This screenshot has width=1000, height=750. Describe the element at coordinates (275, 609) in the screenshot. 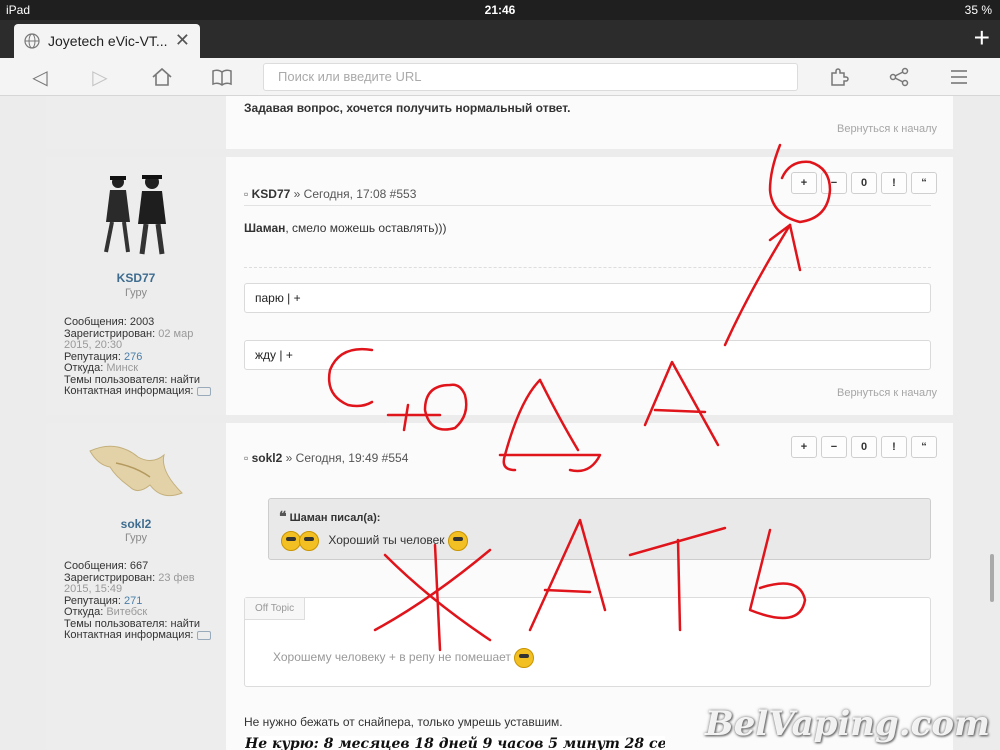

I see `offtopic-tag: Off Topic` at that location.